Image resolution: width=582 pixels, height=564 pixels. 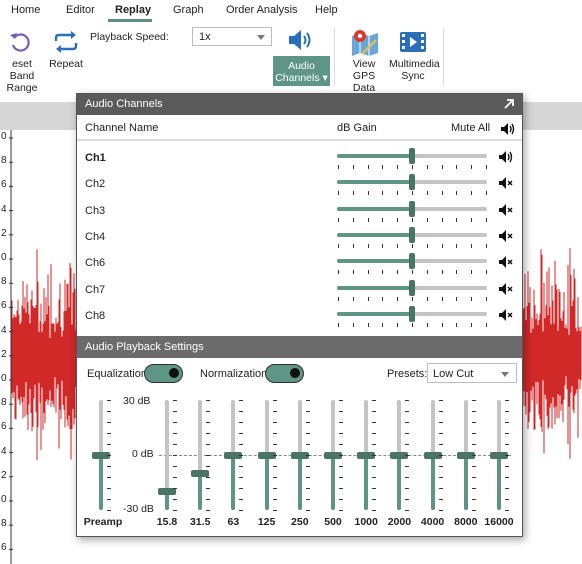 What do you see at coordinates (95, 184) in the screenshot?
I see `channel-name: Ch2` at bounding box center [95, 184].